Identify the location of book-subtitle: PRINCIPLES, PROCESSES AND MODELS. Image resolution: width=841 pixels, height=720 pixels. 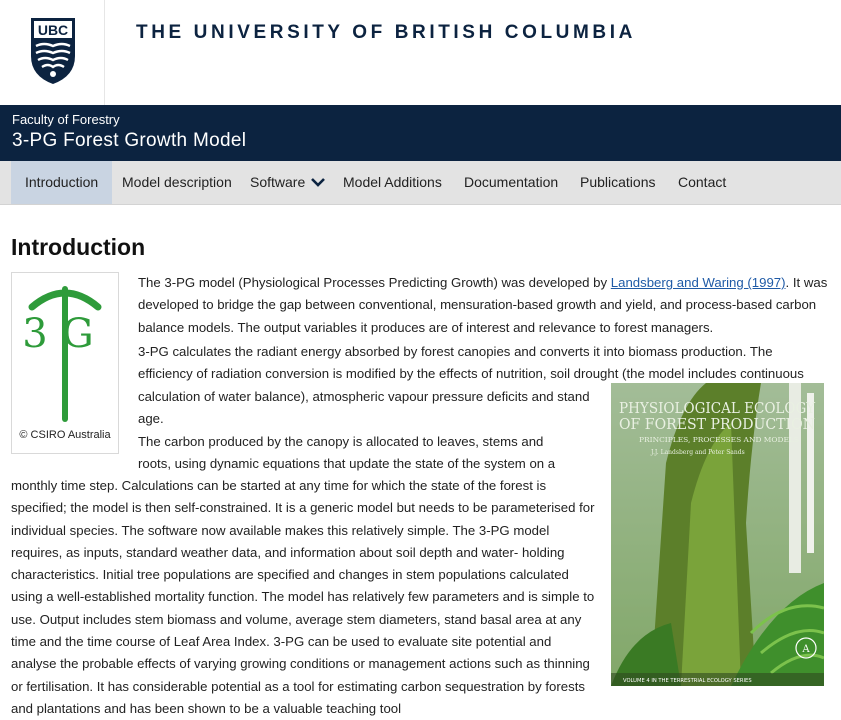
(719, 440).